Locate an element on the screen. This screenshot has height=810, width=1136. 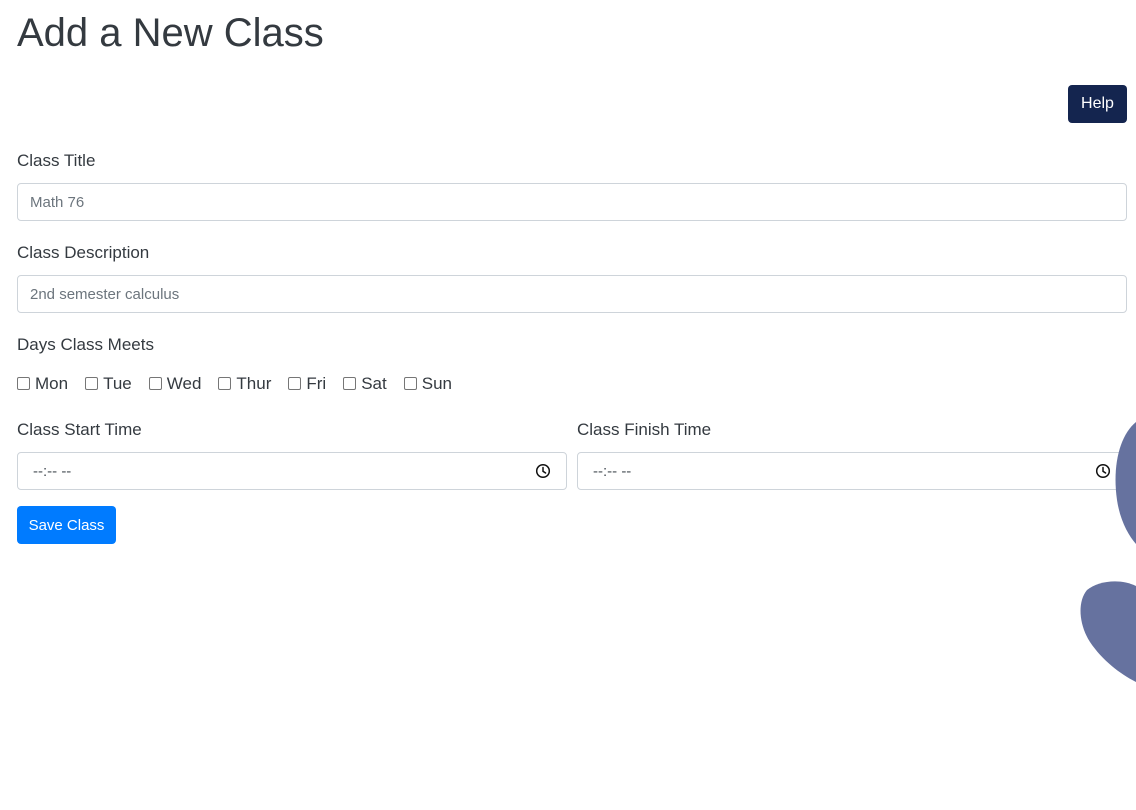
day-label: Sun is located at coordinates (436, 383).